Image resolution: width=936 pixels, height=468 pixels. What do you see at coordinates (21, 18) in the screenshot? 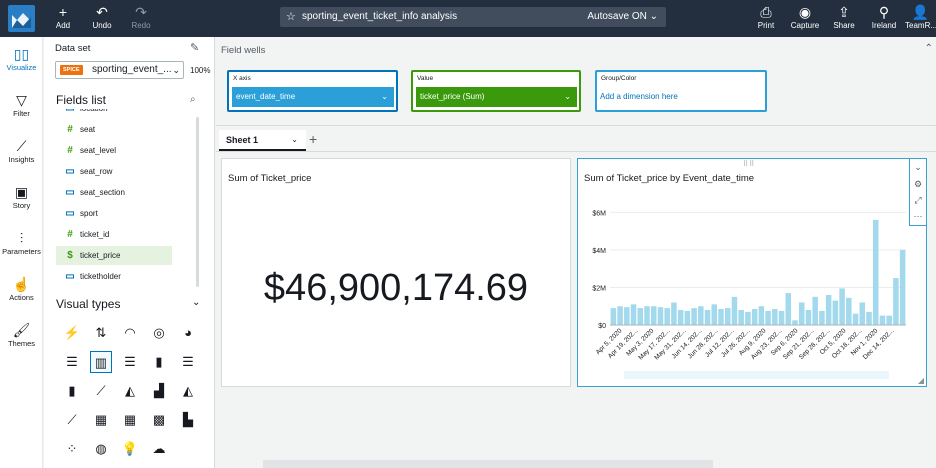
I see `quicksight-logo` at bounding box center [21, 18].